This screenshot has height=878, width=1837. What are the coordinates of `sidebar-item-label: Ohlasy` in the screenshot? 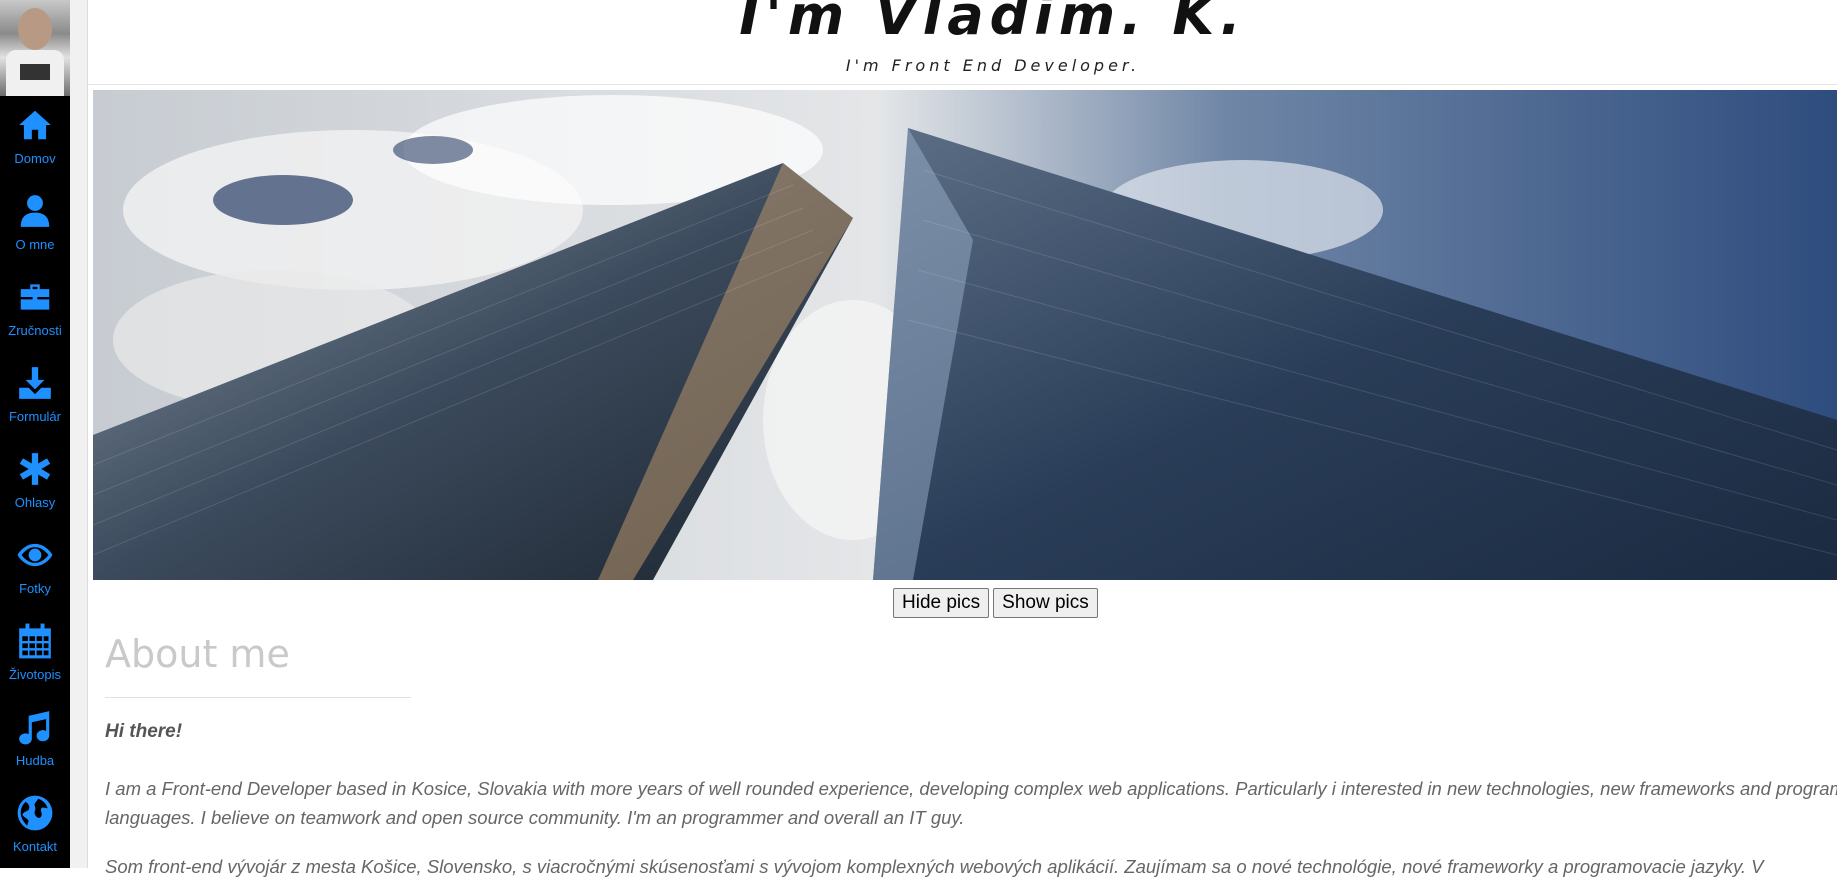 It's located at (35, 502).